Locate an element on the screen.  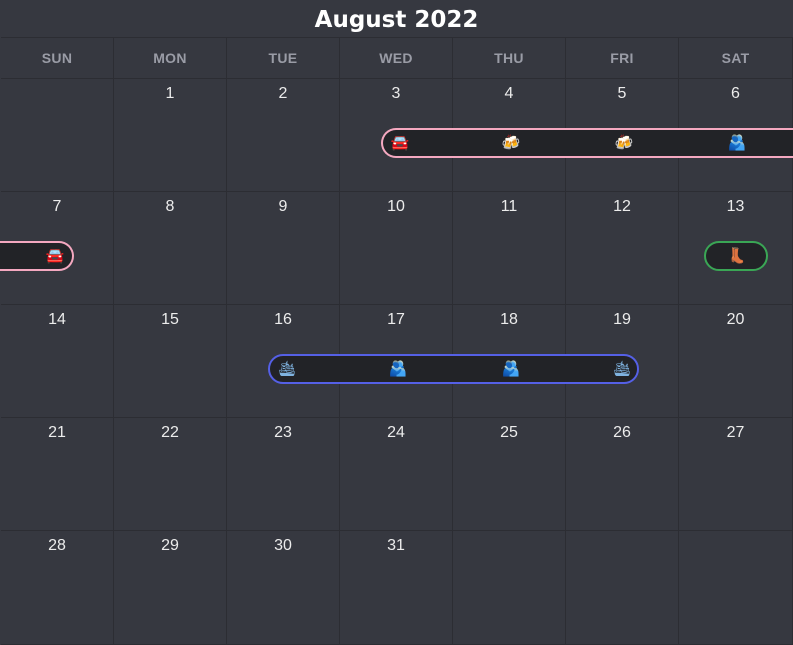
weekday-thu: THU is located at coordinates (509, 58).